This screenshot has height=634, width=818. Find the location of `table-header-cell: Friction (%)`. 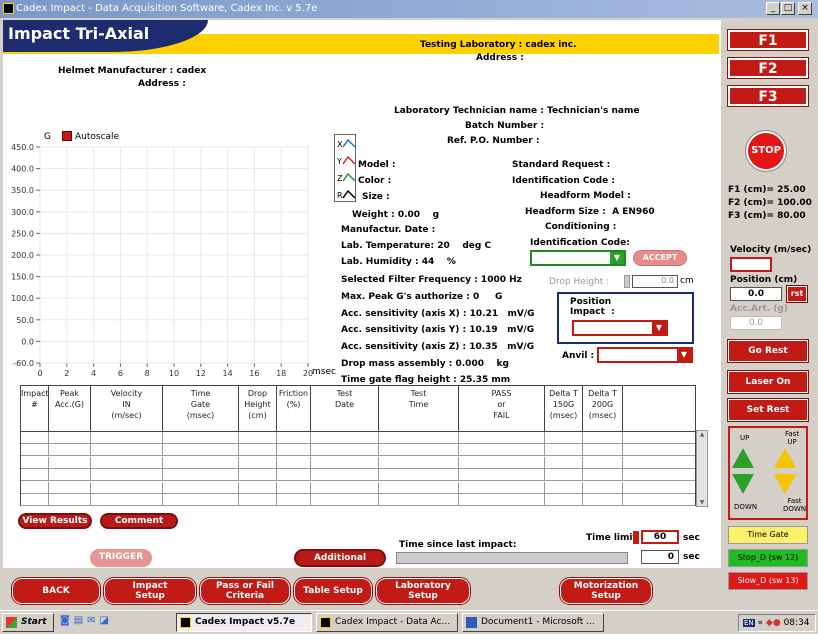

table-header-cell: Friction (%) is located at coordinates (294, 408).